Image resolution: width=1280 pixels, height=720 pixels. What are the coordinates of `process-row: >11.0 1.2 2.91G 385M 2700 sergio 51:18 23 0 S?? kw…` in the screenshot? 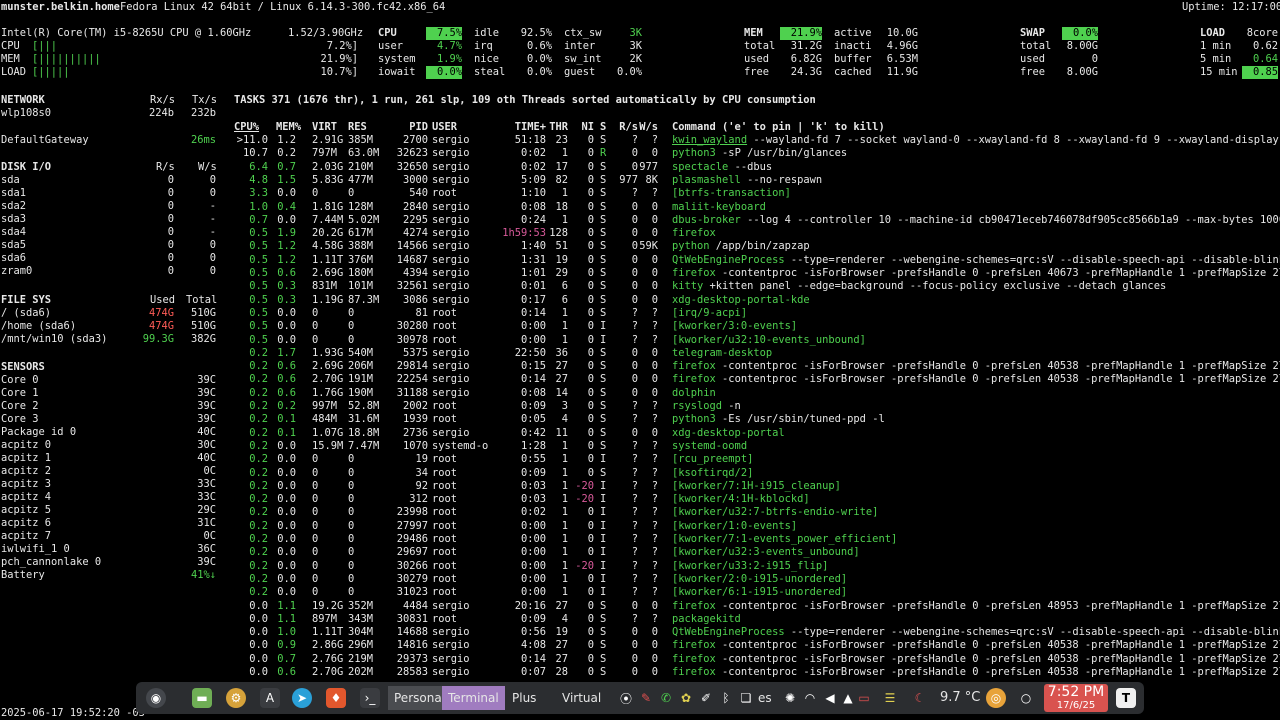 It's located at (757, 140).